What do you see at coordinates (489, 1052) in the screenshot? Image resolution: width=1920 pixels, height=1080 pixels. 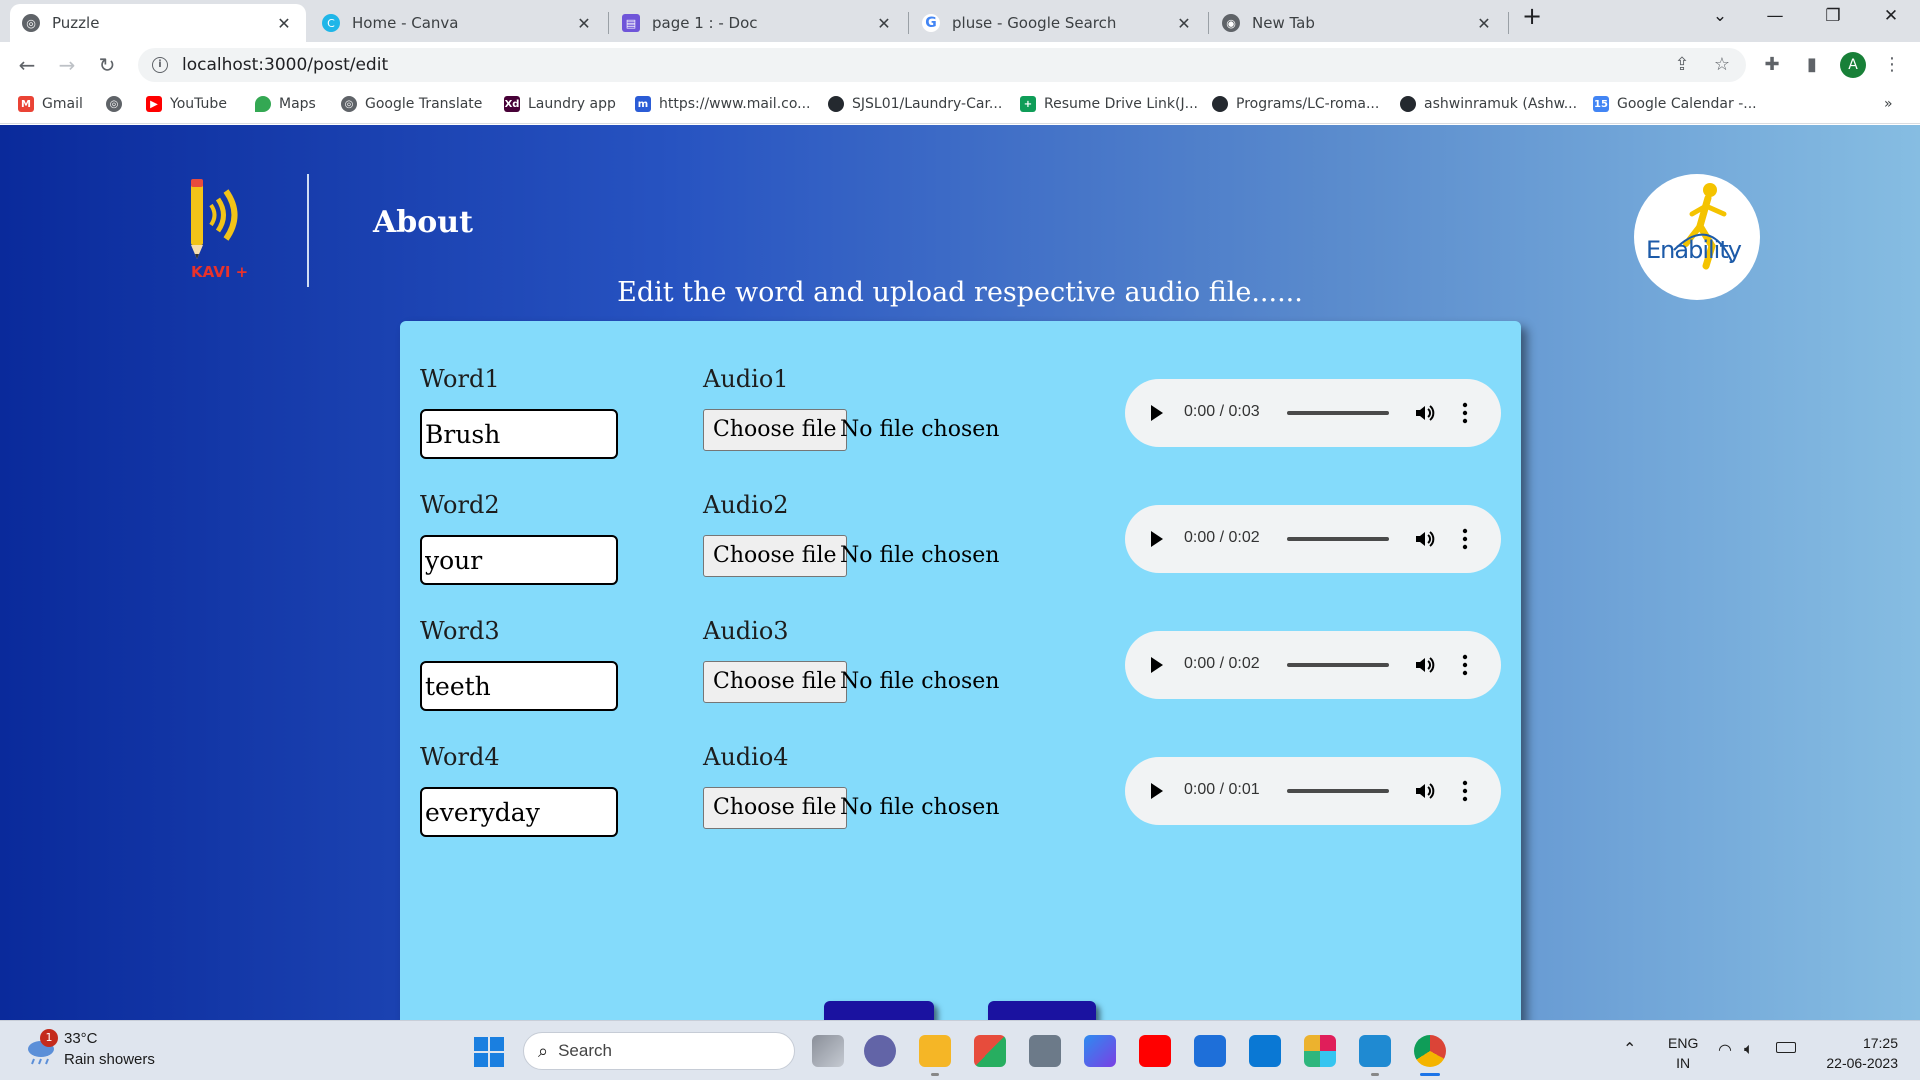 I see `windows-start-icon` at bounding box center [489, 1052].